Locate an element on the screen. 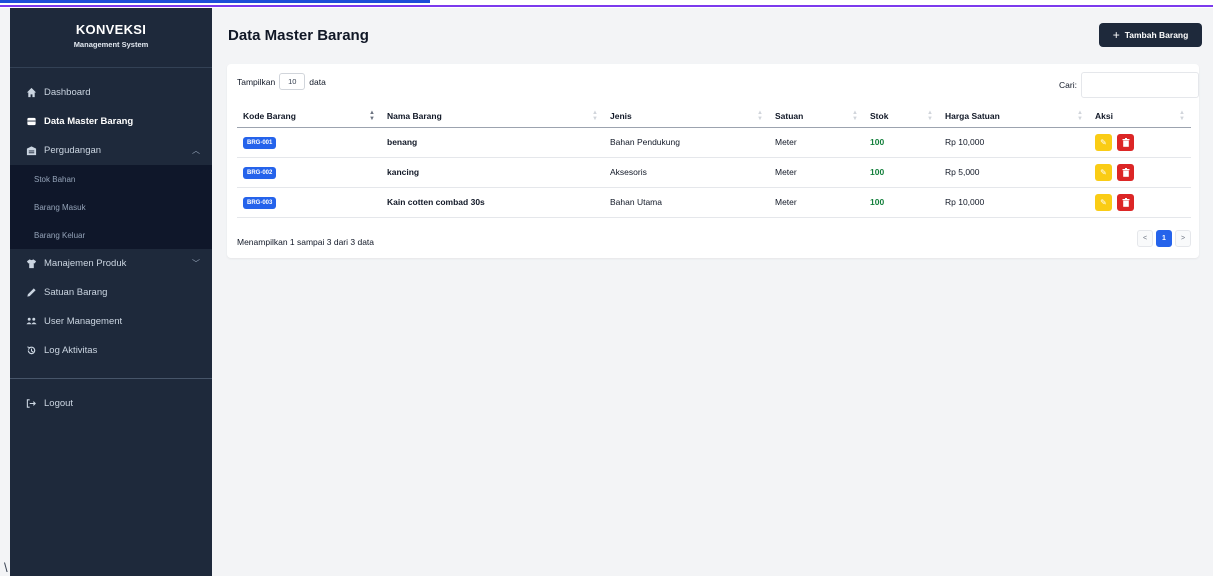 The image size is (1213, 576). sidebar-subitem-barang-masuk: Barang Masuk is located at coordinates (111, 207).